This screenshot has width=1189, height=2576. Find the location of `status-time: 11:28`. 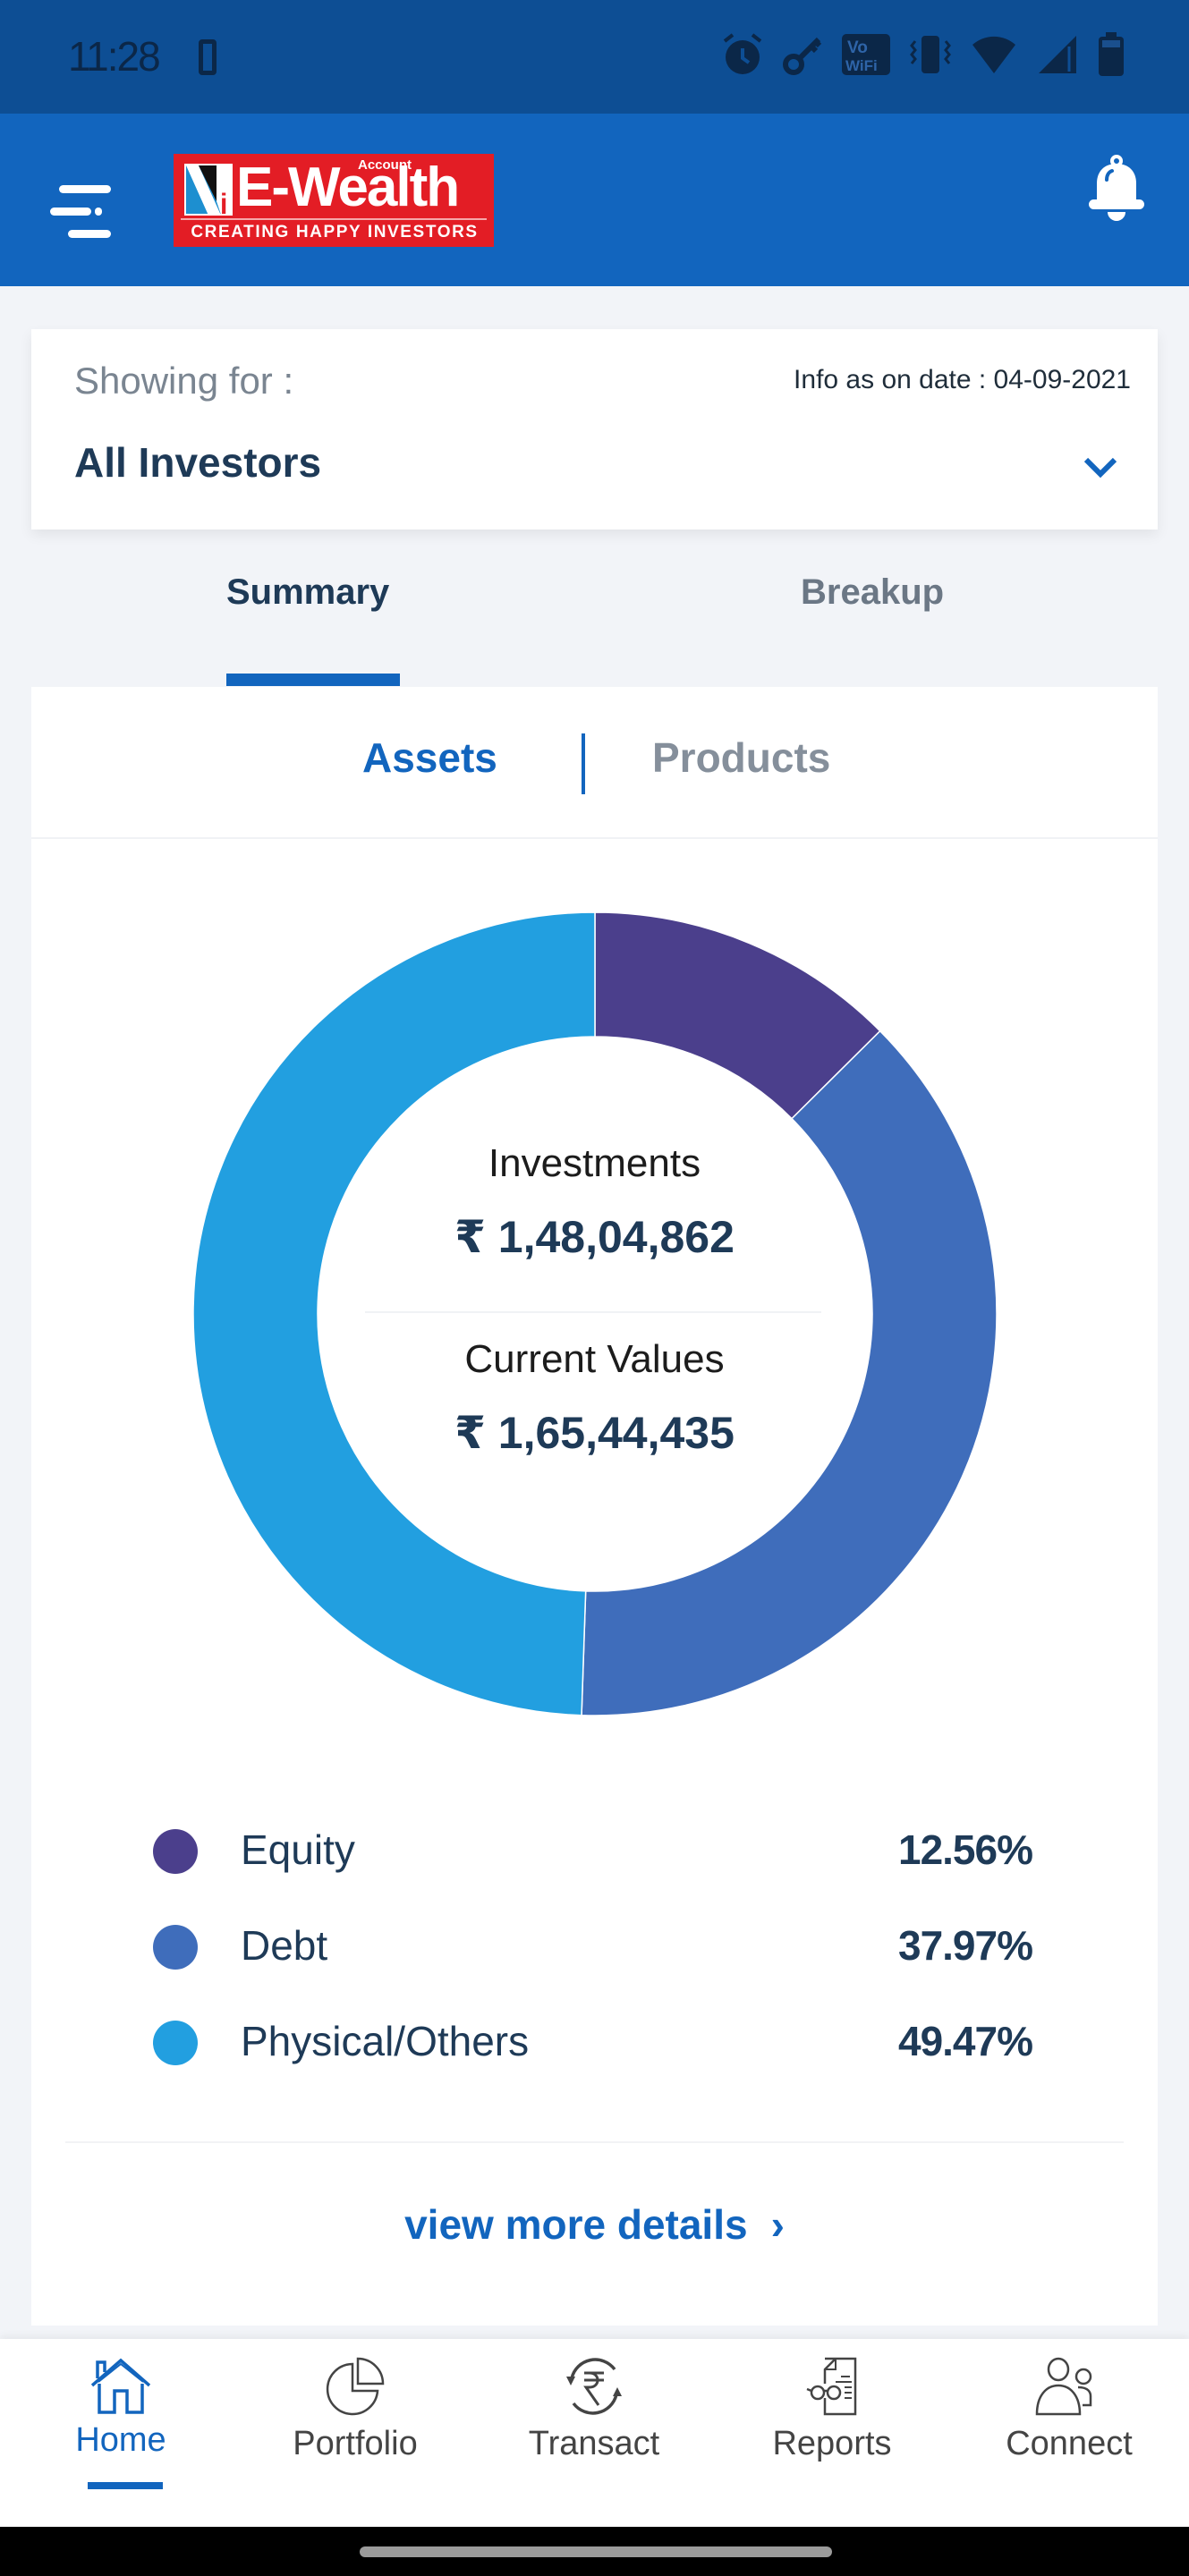

status-time: 11:28 is located at coordinates (114, 56).